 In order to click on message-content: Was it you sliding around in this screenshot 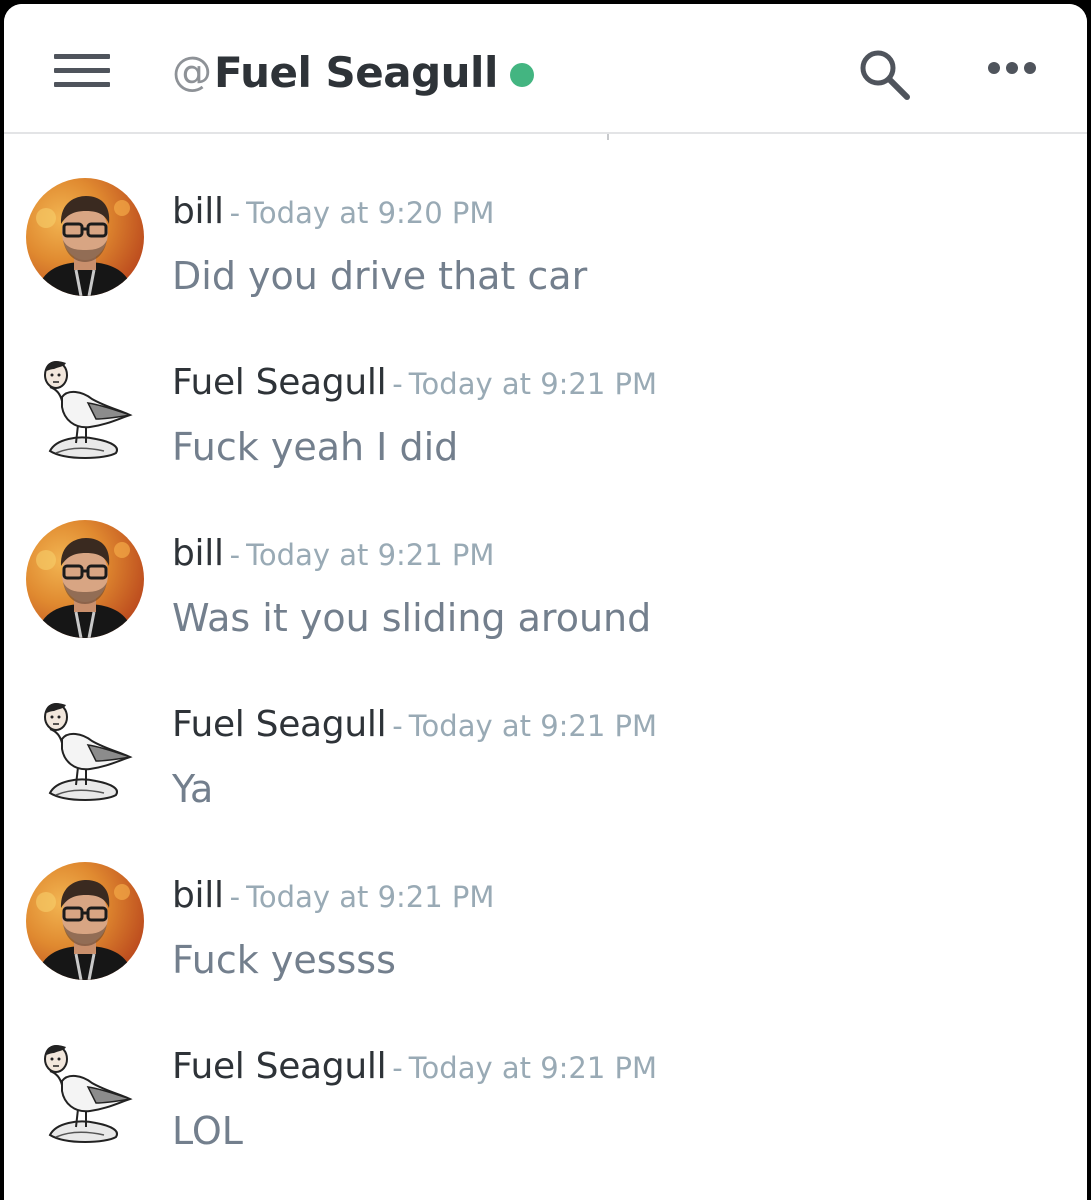, I will do `click(412, 618)`.